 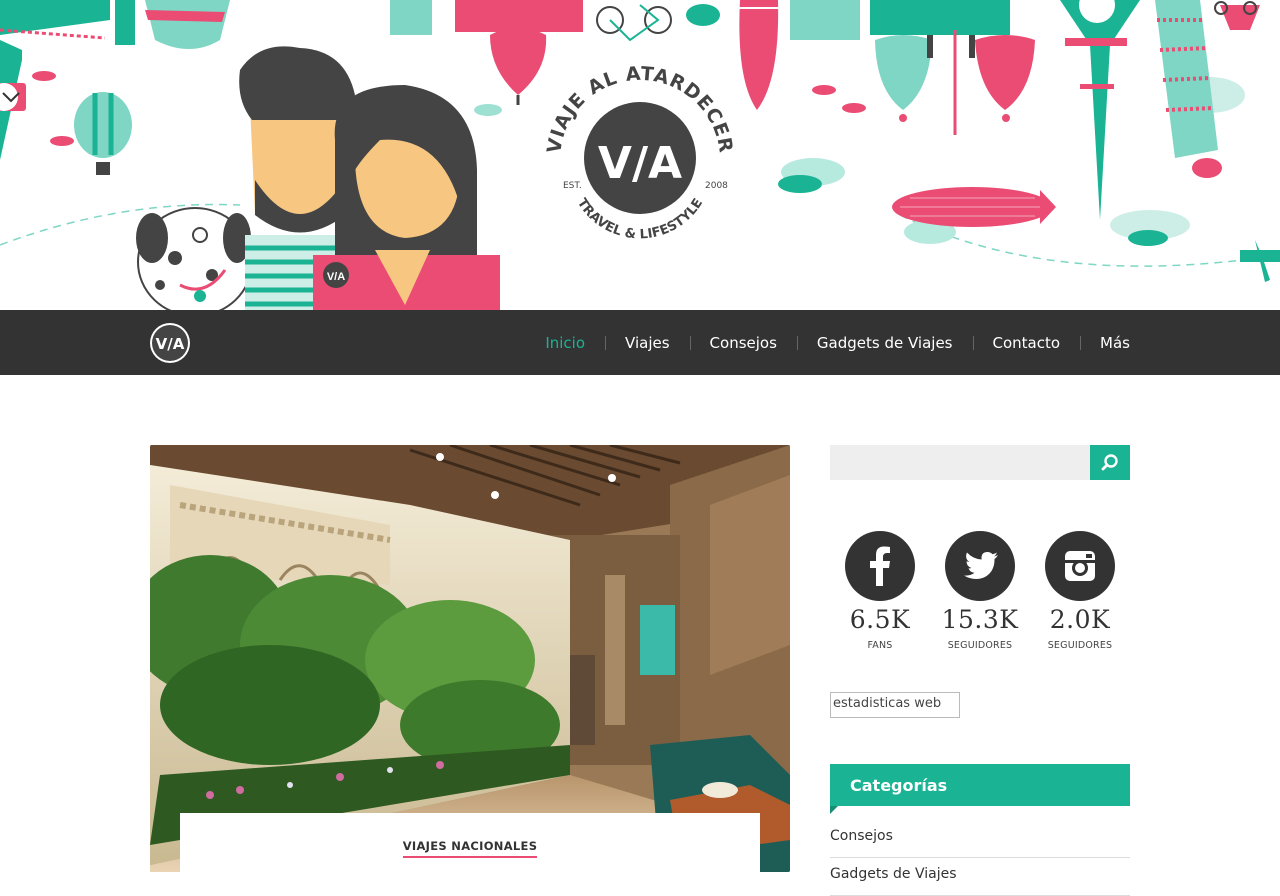 I want to click on post-category-link: VIAJES NACIONALES, so click(x=470, y=848).